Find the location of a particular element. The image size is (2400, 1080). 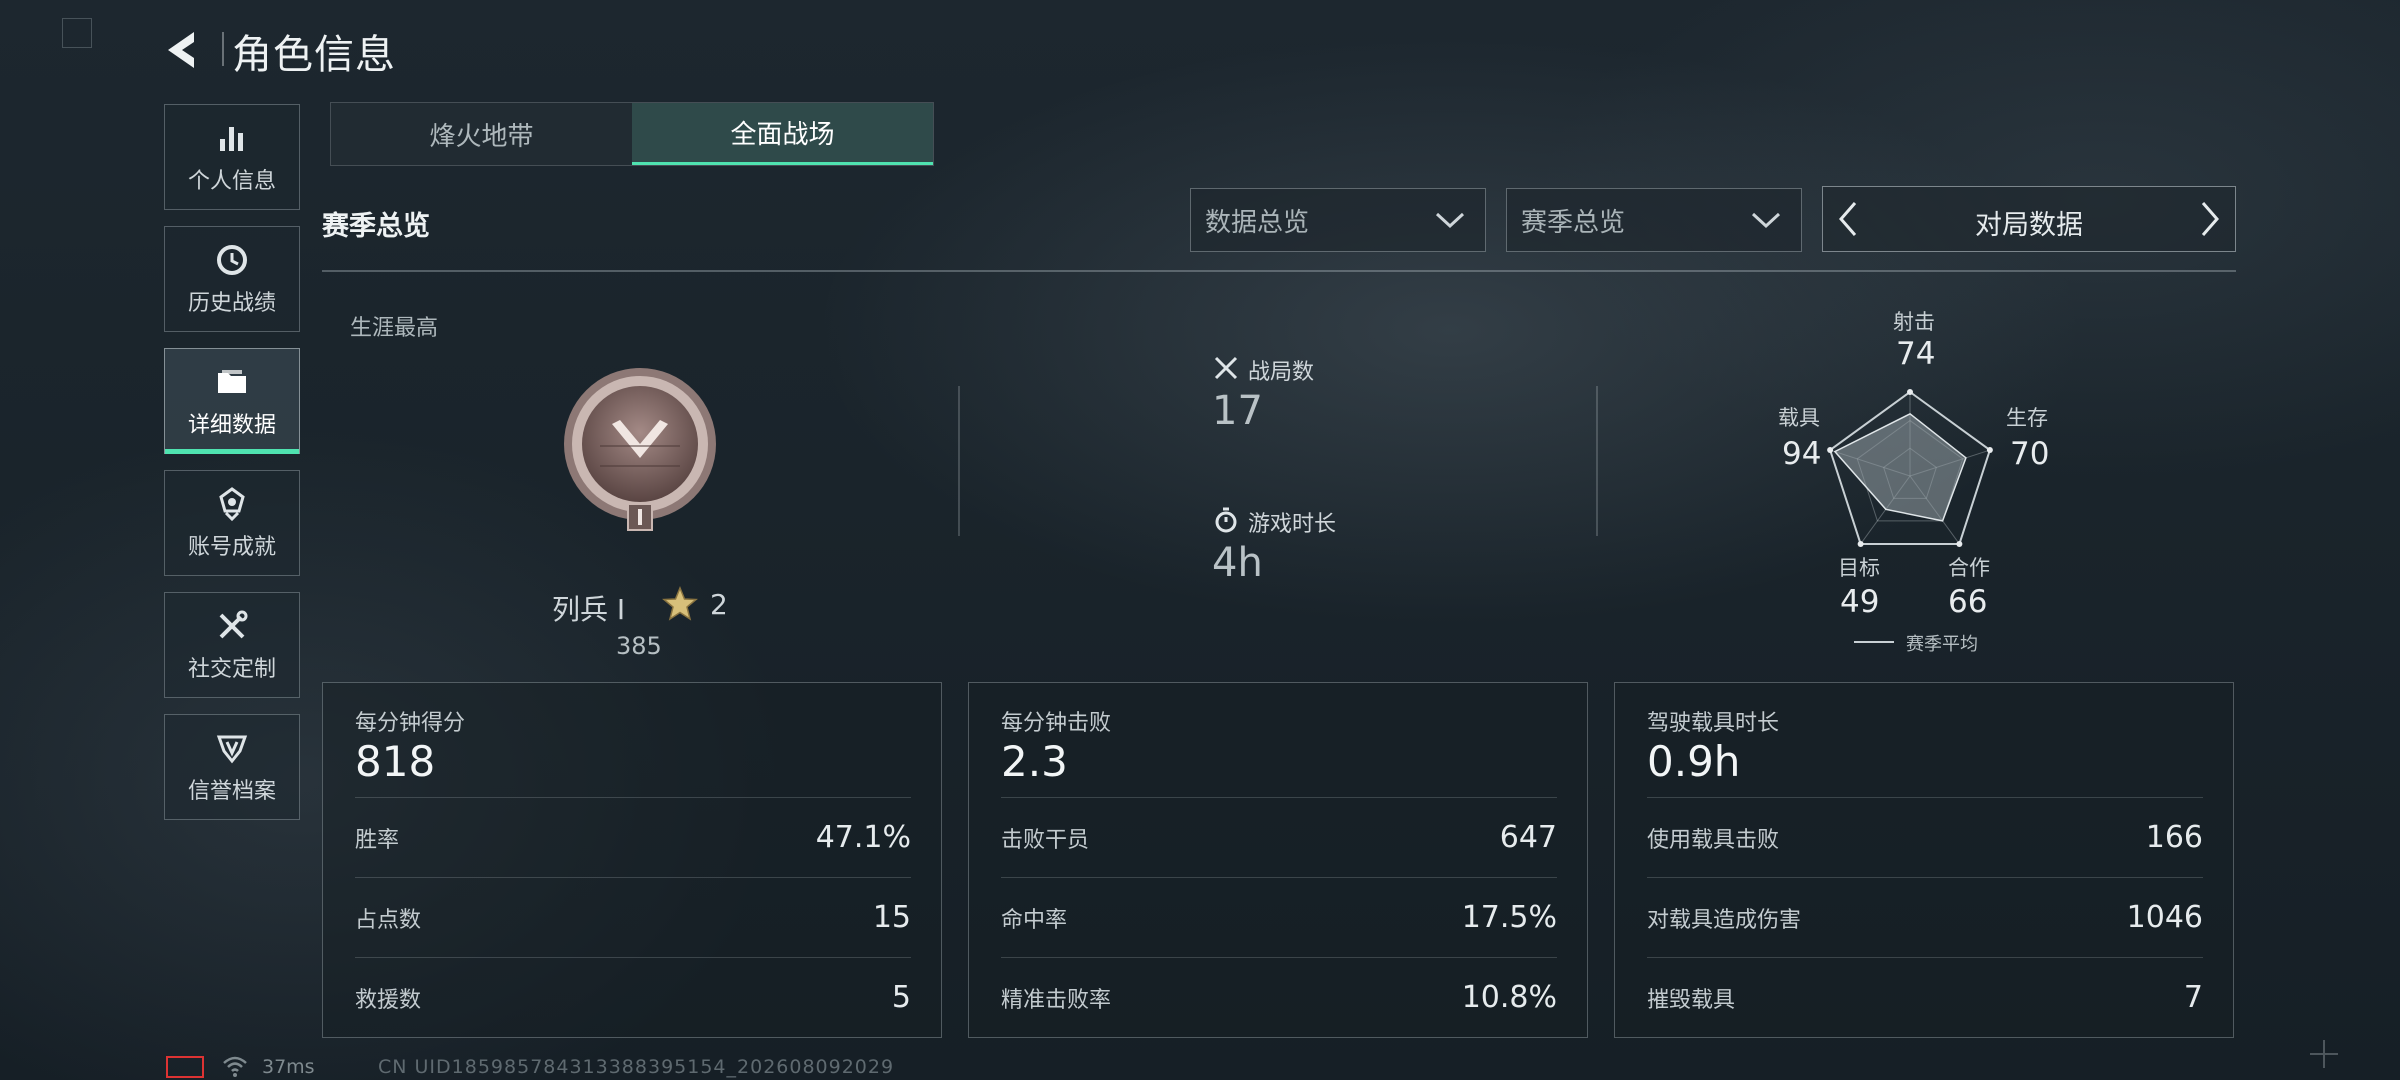

corner-frame is located at coordinates (77, 33).